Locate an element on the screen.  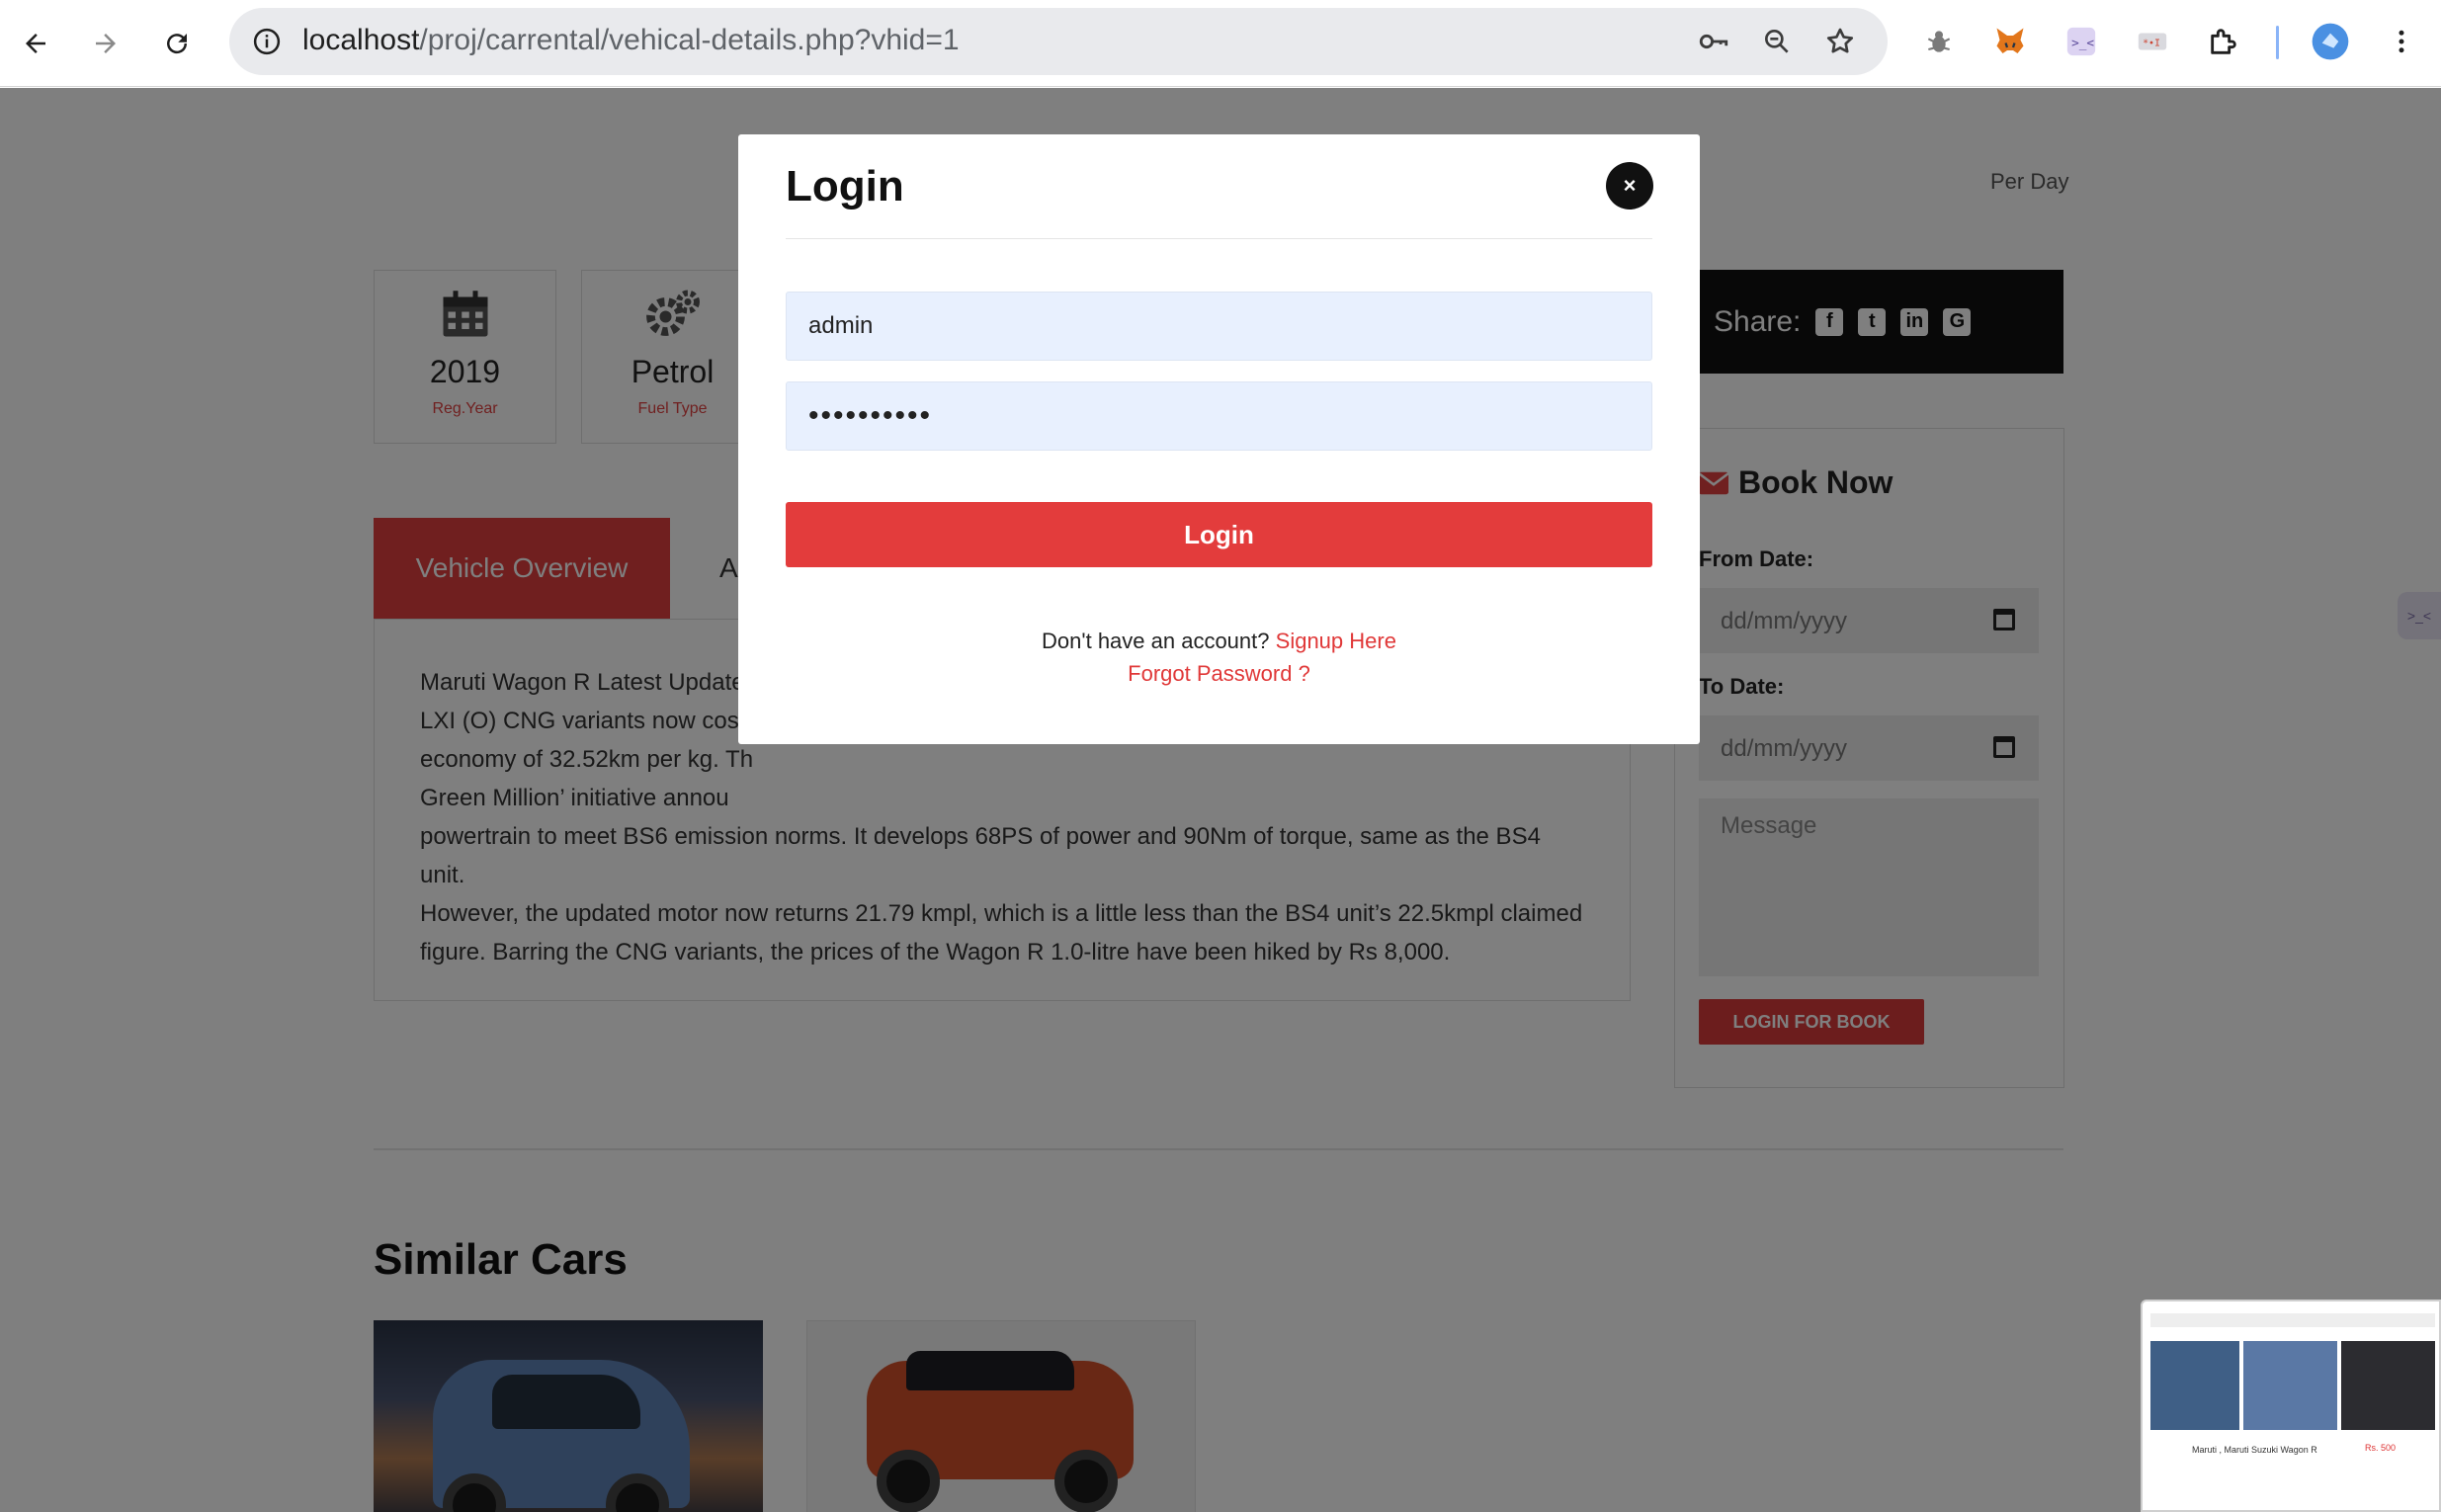
profile-avatar-icon is located at coordinates (2330, 41).